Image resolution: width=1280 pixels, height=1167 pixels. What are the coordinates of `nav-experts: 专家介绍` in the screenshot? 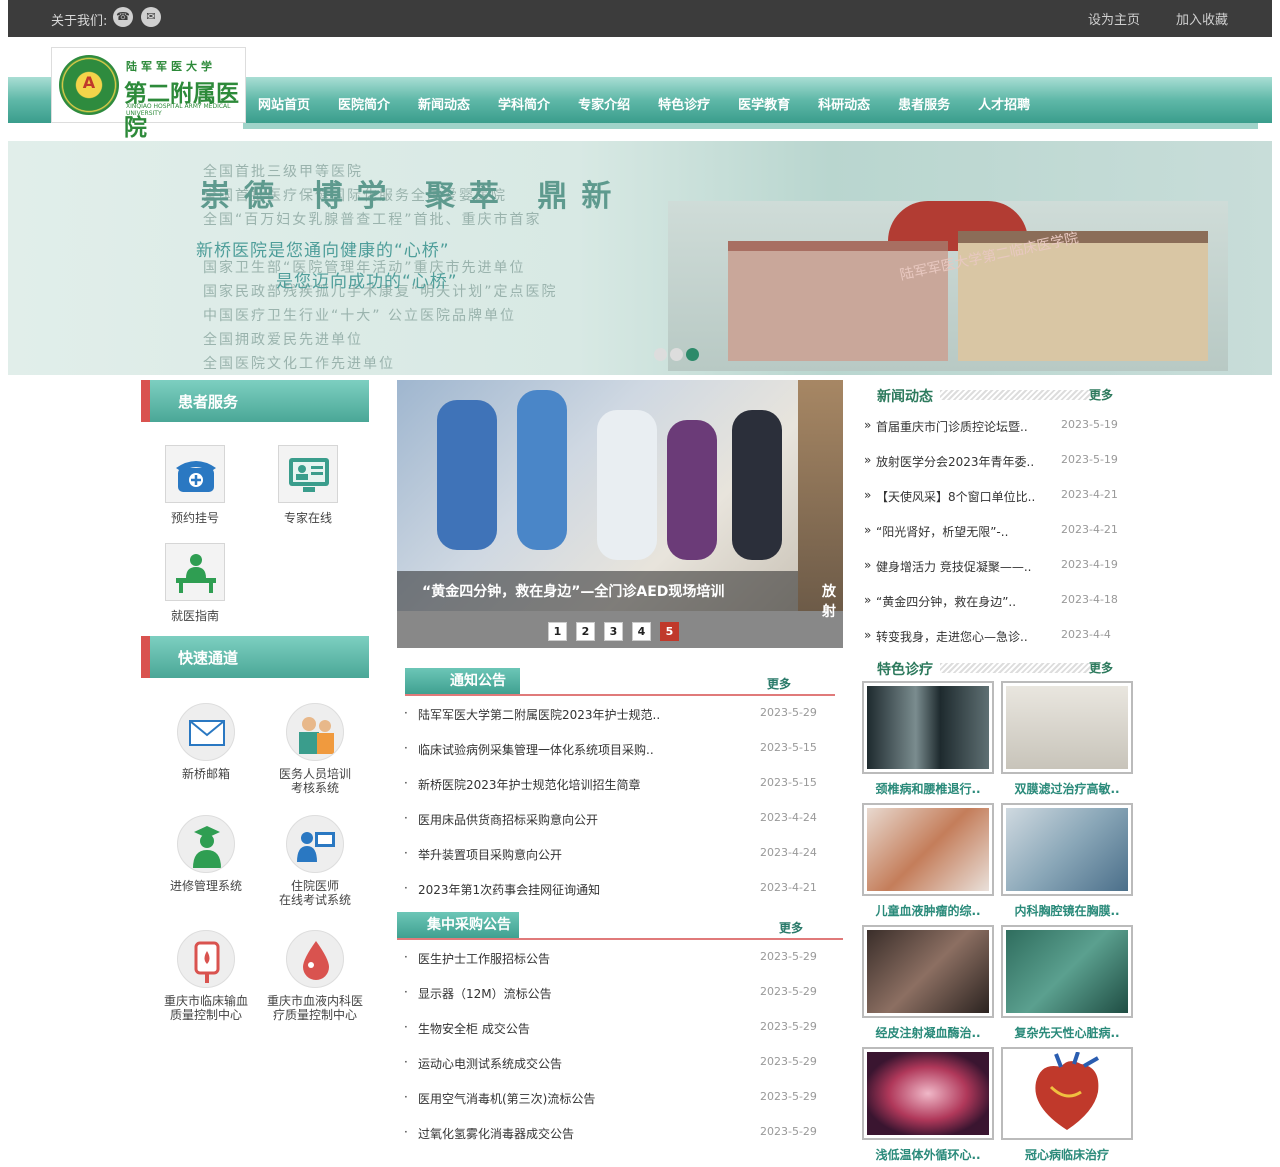 It's located at (604, 103).